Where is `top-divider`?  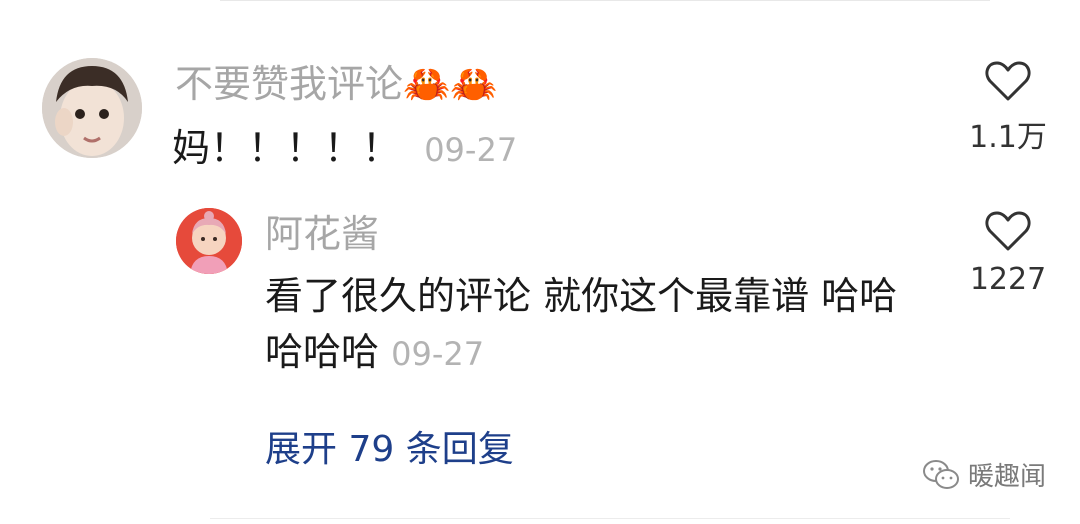
top-divider is located at coordinates (605, 0).